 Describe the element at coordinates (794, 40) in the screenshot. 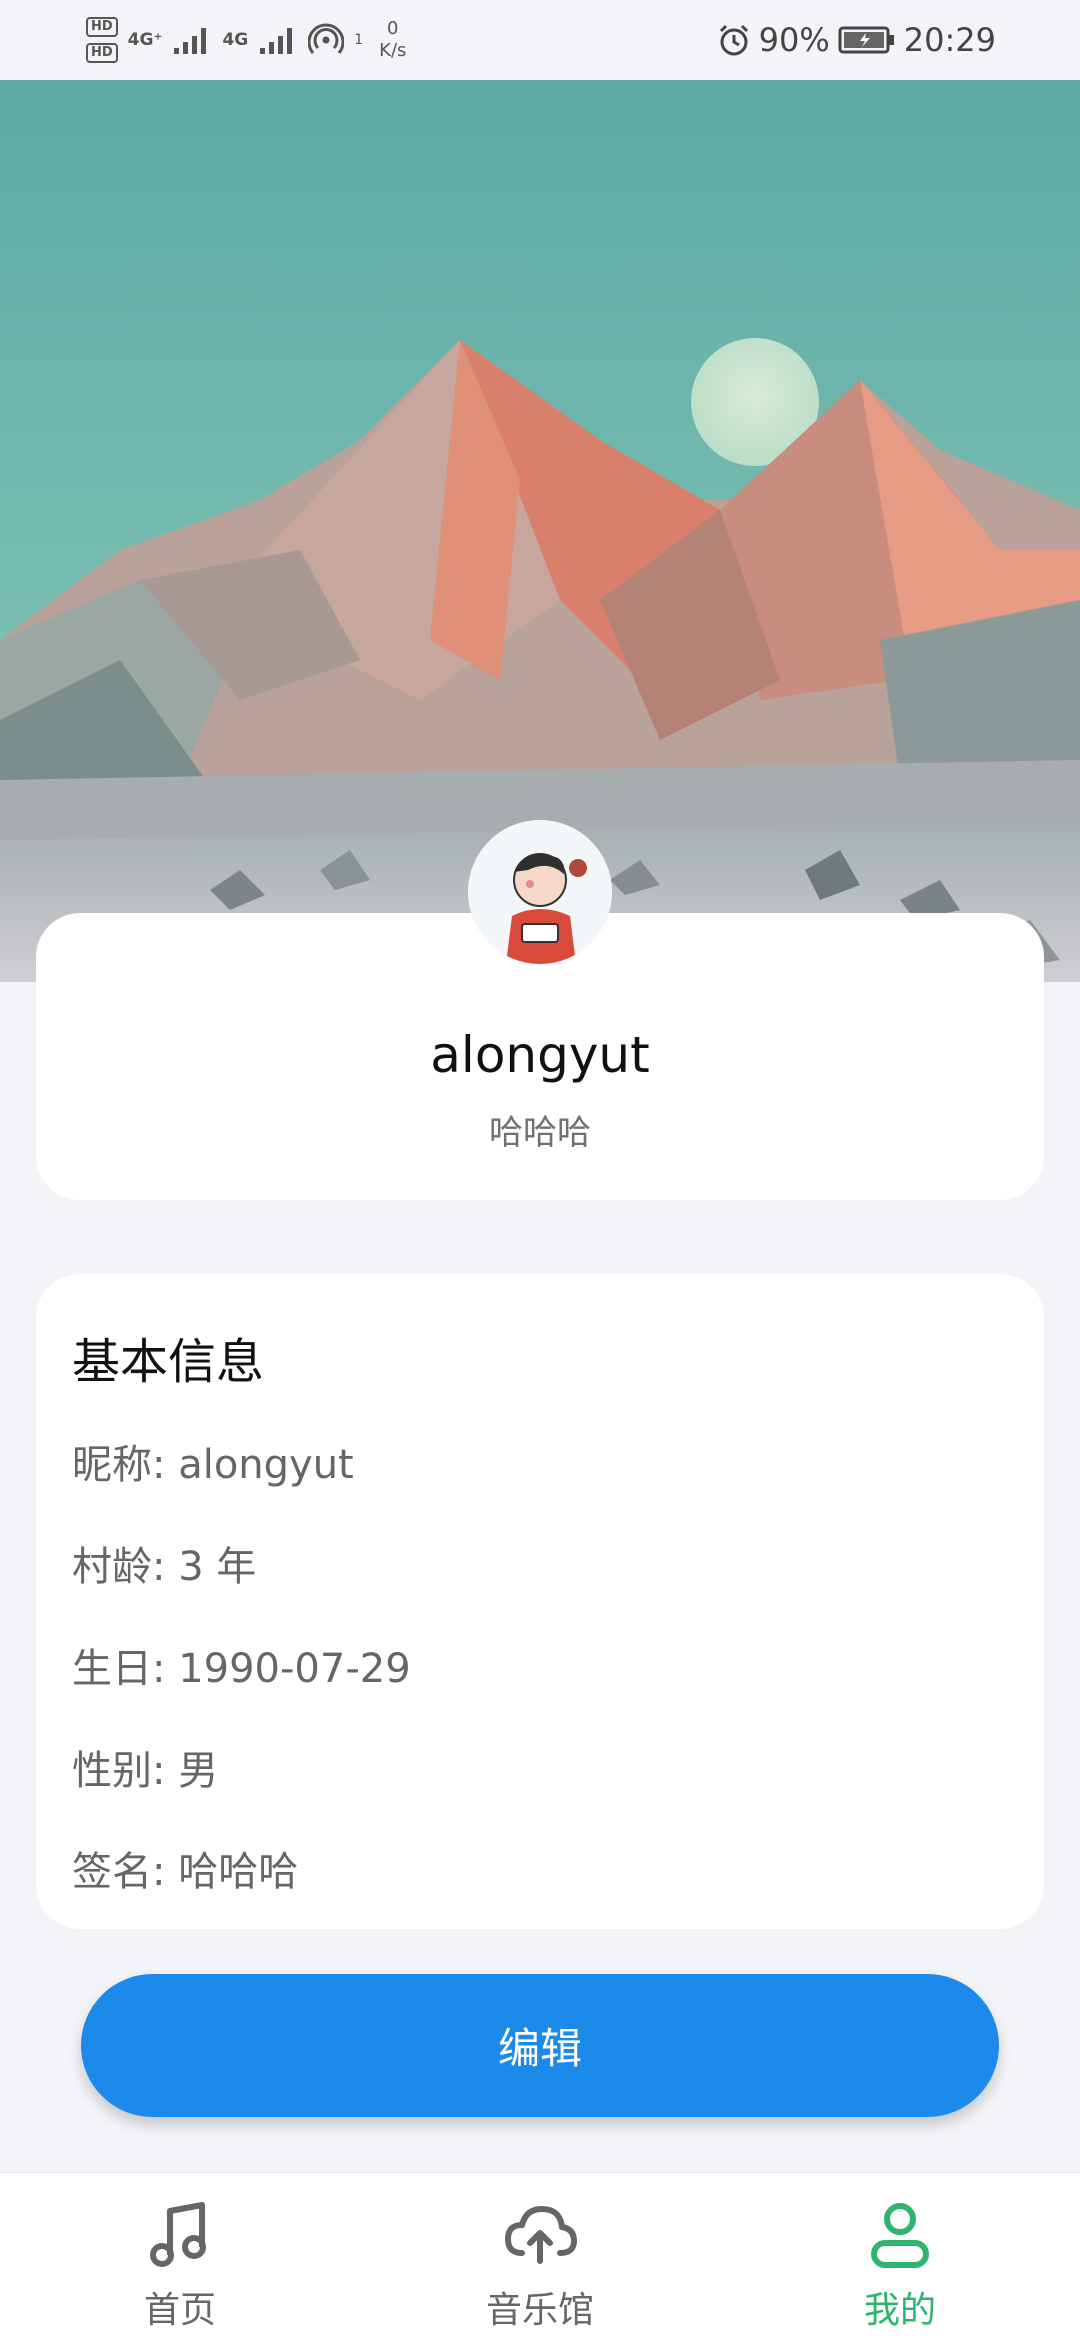

I see `battery-percent: 90%` at that location.